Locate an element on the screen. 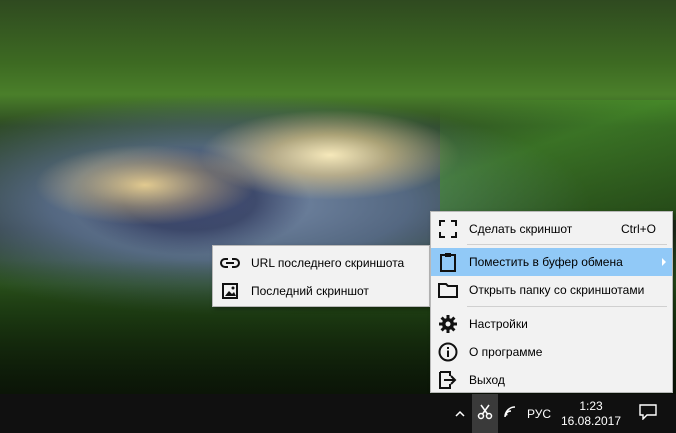  clock-time: 1:23 is located at coordinates (591, 405).